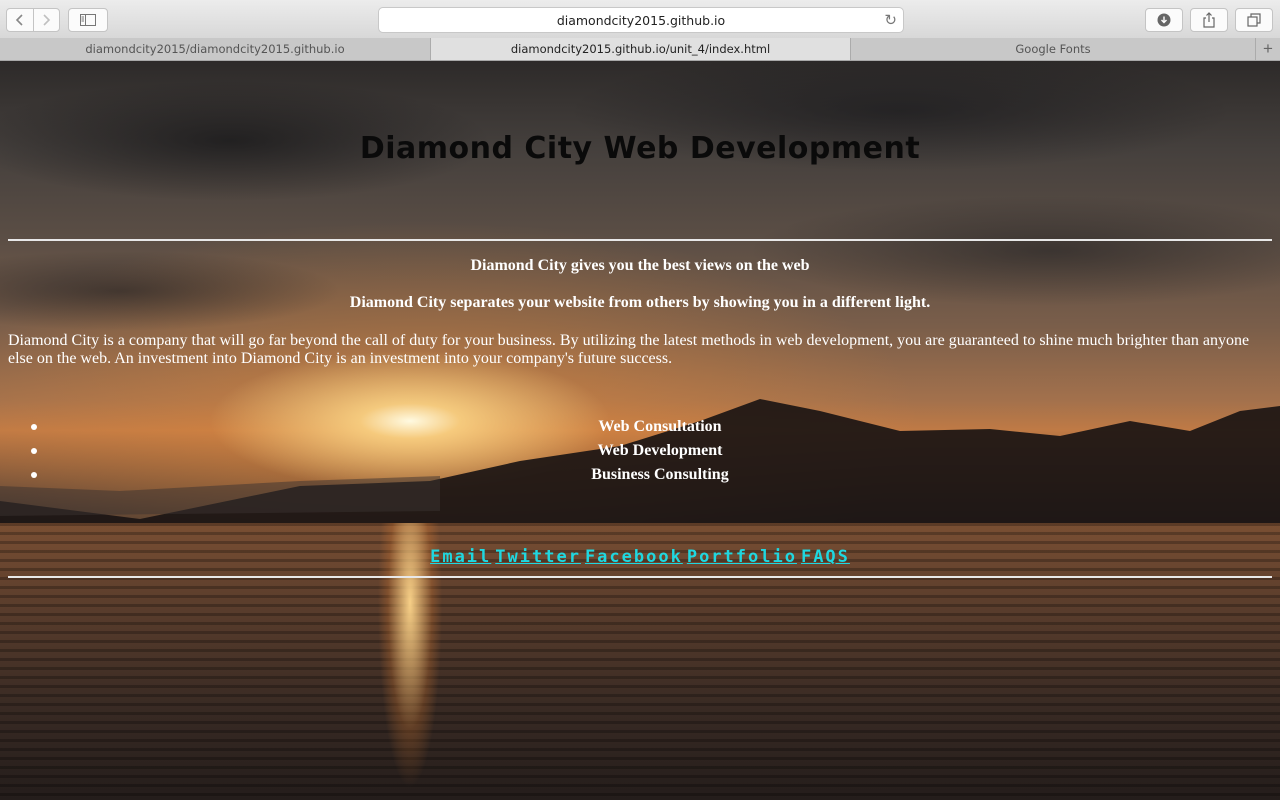  What do you see at coordinates (742, 557) in the screenshot?
I see `portfolio-link: Portfolio` at bounding box center [742, 557].